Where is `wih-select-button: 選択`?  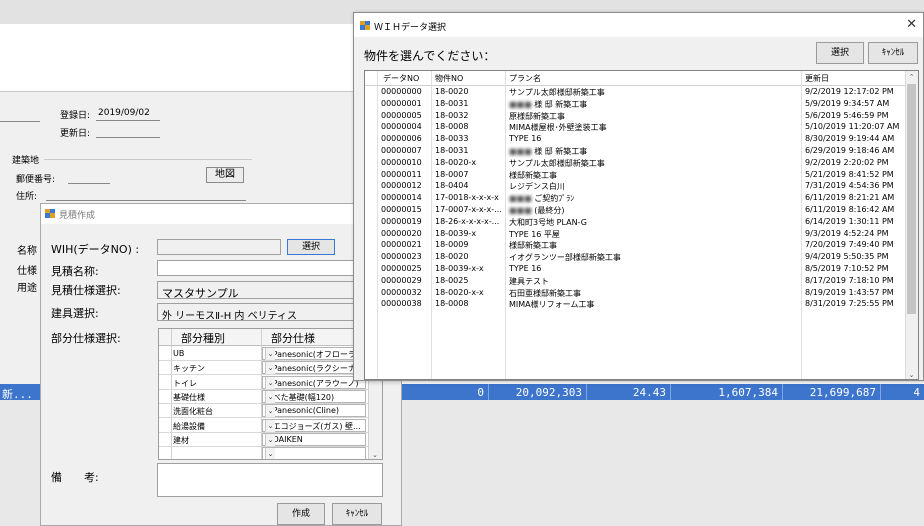 wih-select-button: 選択 is located at coordinates (311, 247).